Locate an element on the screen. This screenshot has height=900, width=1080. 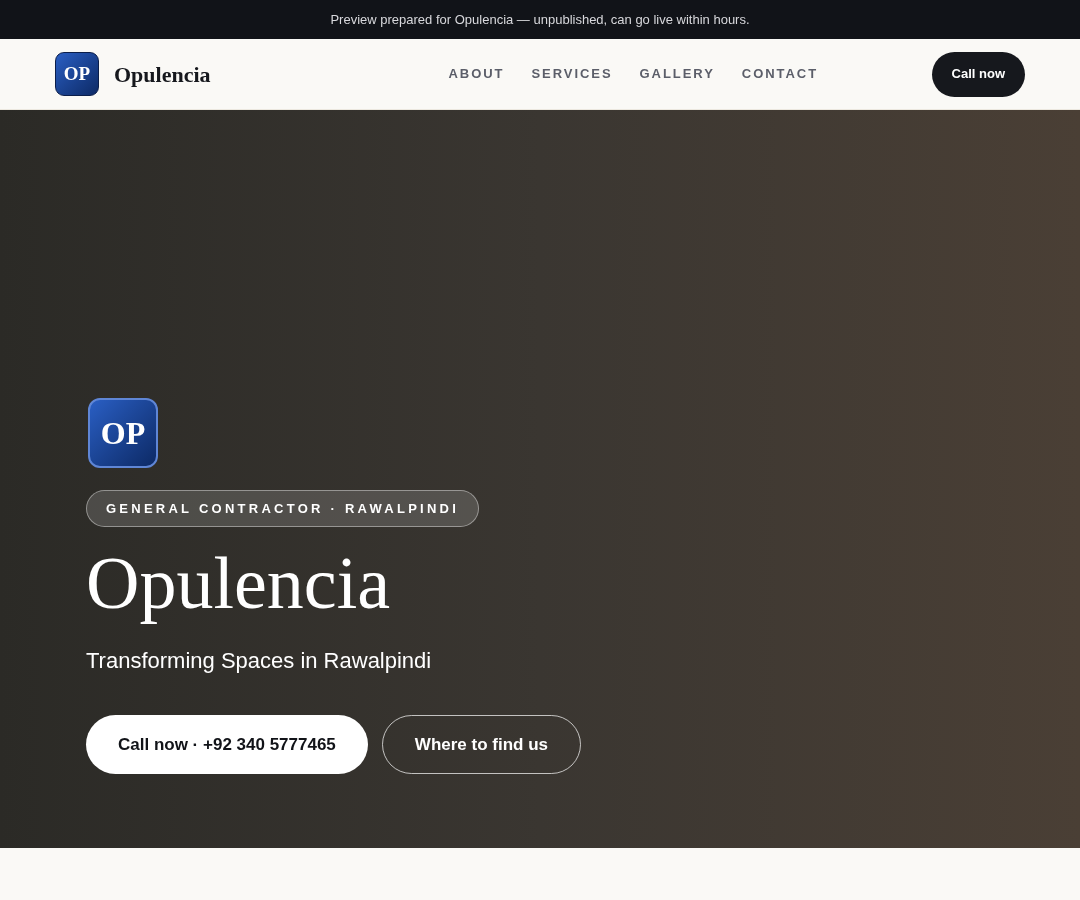
nav-link: SERVICES is located at coordinates (572, 74).